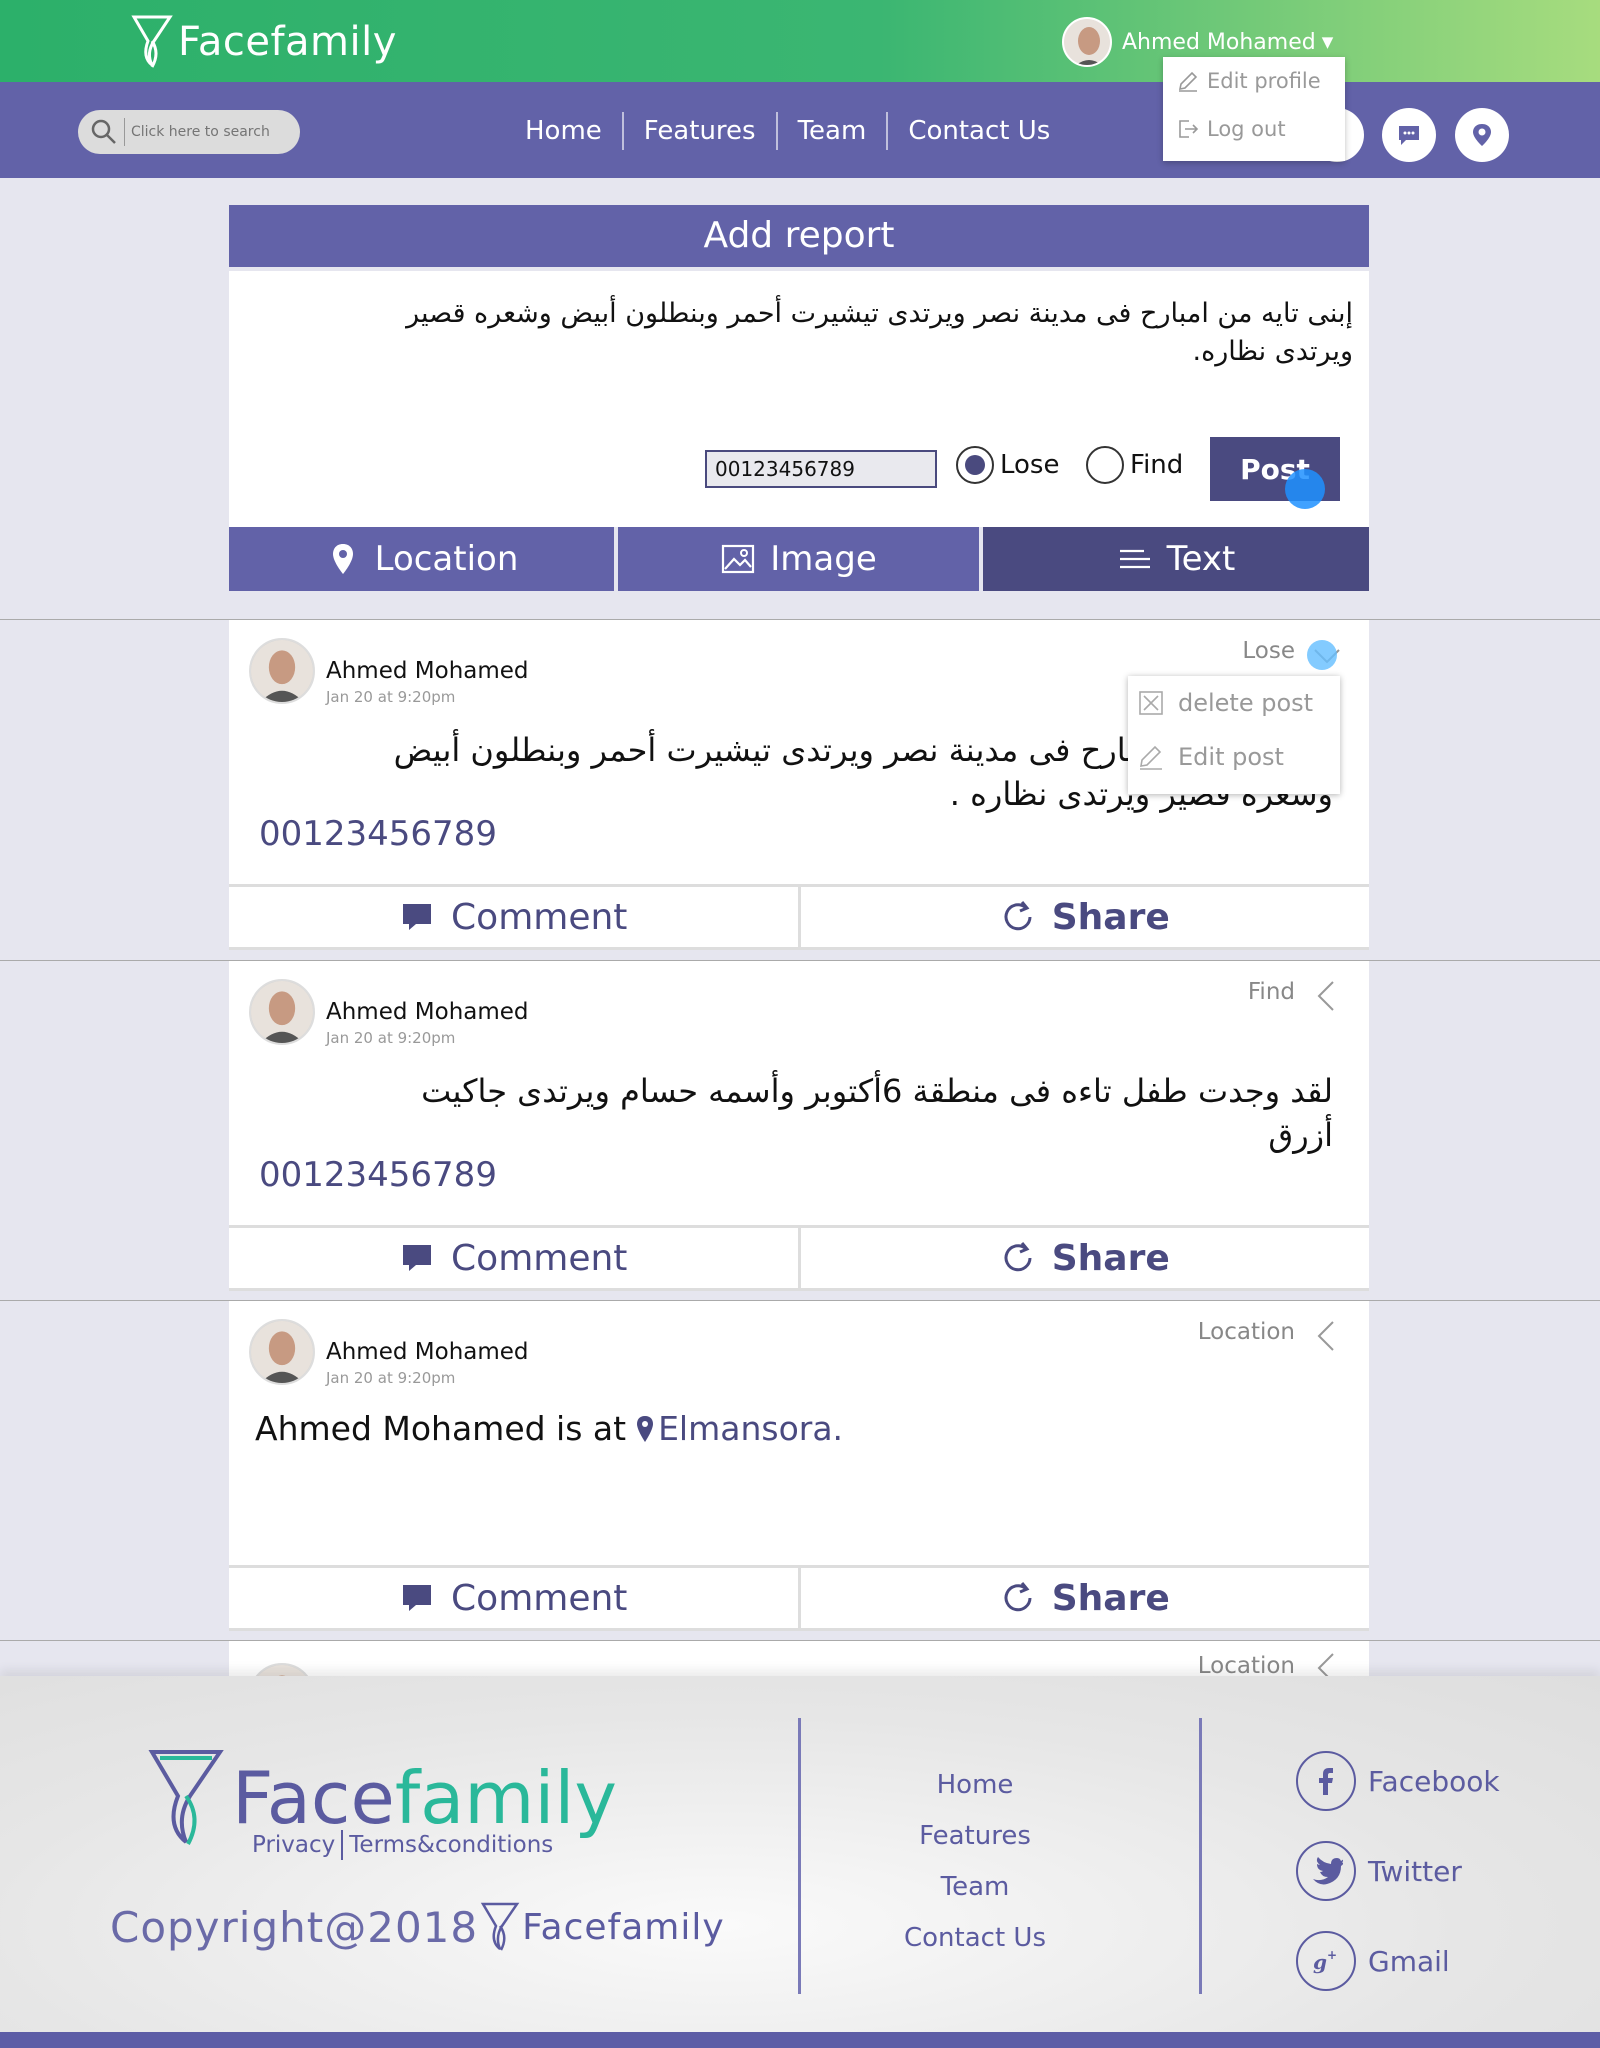  Describe the element at coordinates (293, 1845) in the screenshot. I see `privacy-link: Privacy` at that location.